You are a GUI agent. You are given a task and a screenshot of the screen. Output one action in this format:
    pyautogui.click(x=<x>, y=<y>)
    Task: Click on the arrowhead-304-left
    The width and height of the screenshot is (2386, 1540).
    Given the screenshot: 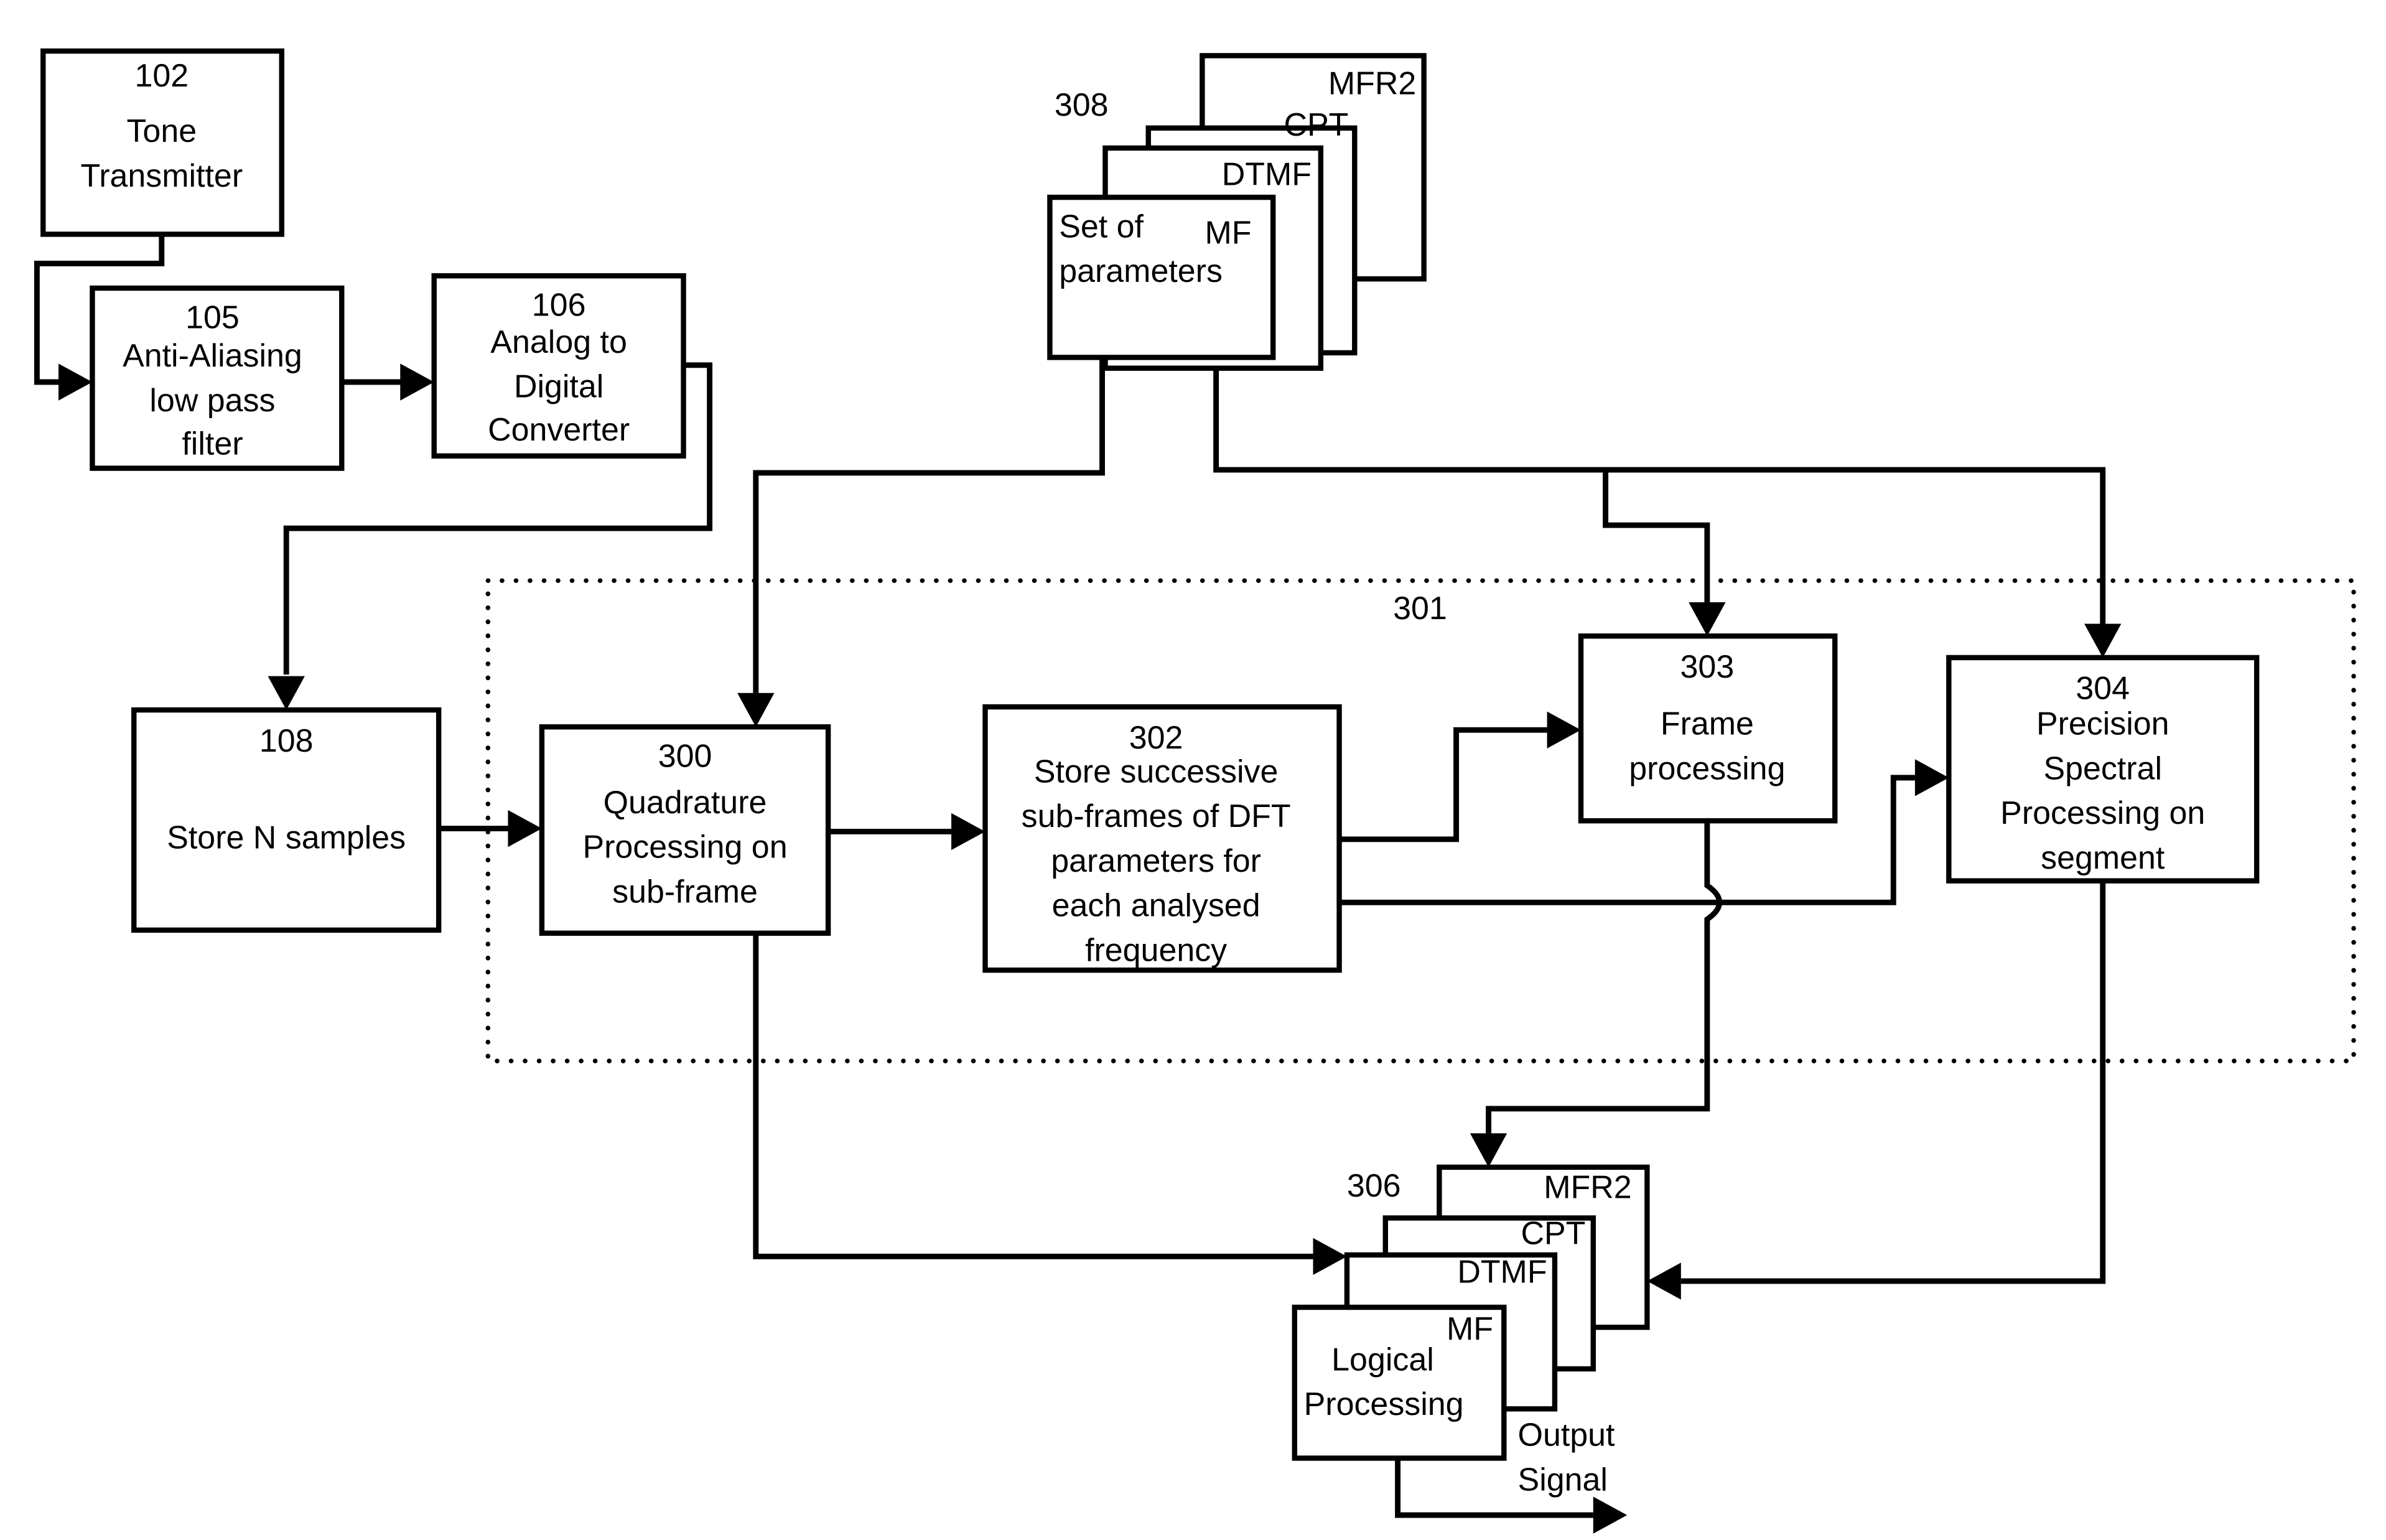 What is the action you would take?
    pyautogui.click(x=1931, y=778)
    